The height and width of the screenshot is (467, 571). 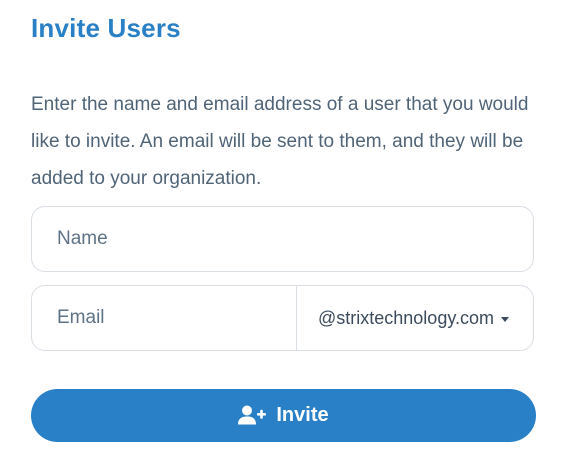 What do you see at coordinates (252, 415) in the screenshot?
I see `user-plus-icon` at bounding box center [252, 415].